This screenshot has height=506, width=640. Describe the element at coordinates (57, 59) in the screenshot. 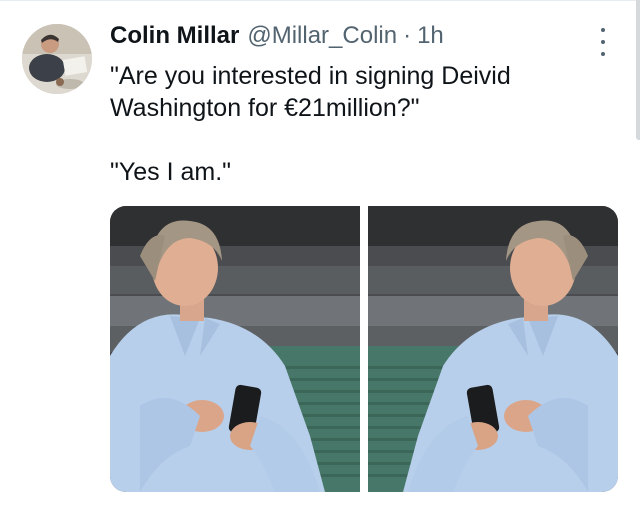

I see `author-avatar` at that location.